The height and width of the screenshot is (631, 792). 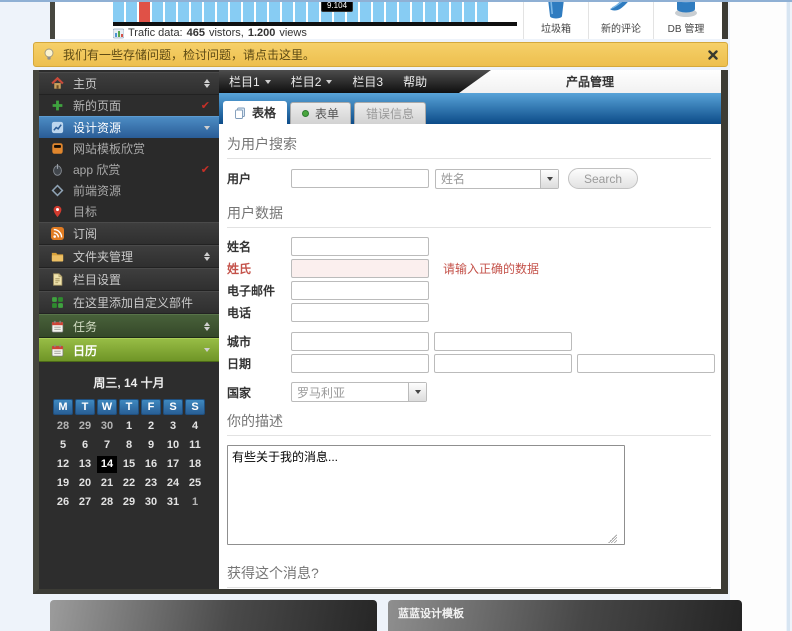 What do you see at coordinates (107, 464) in the screenshot?
I see `calendar-day-selected: 14` at bounding box center [107, 464].